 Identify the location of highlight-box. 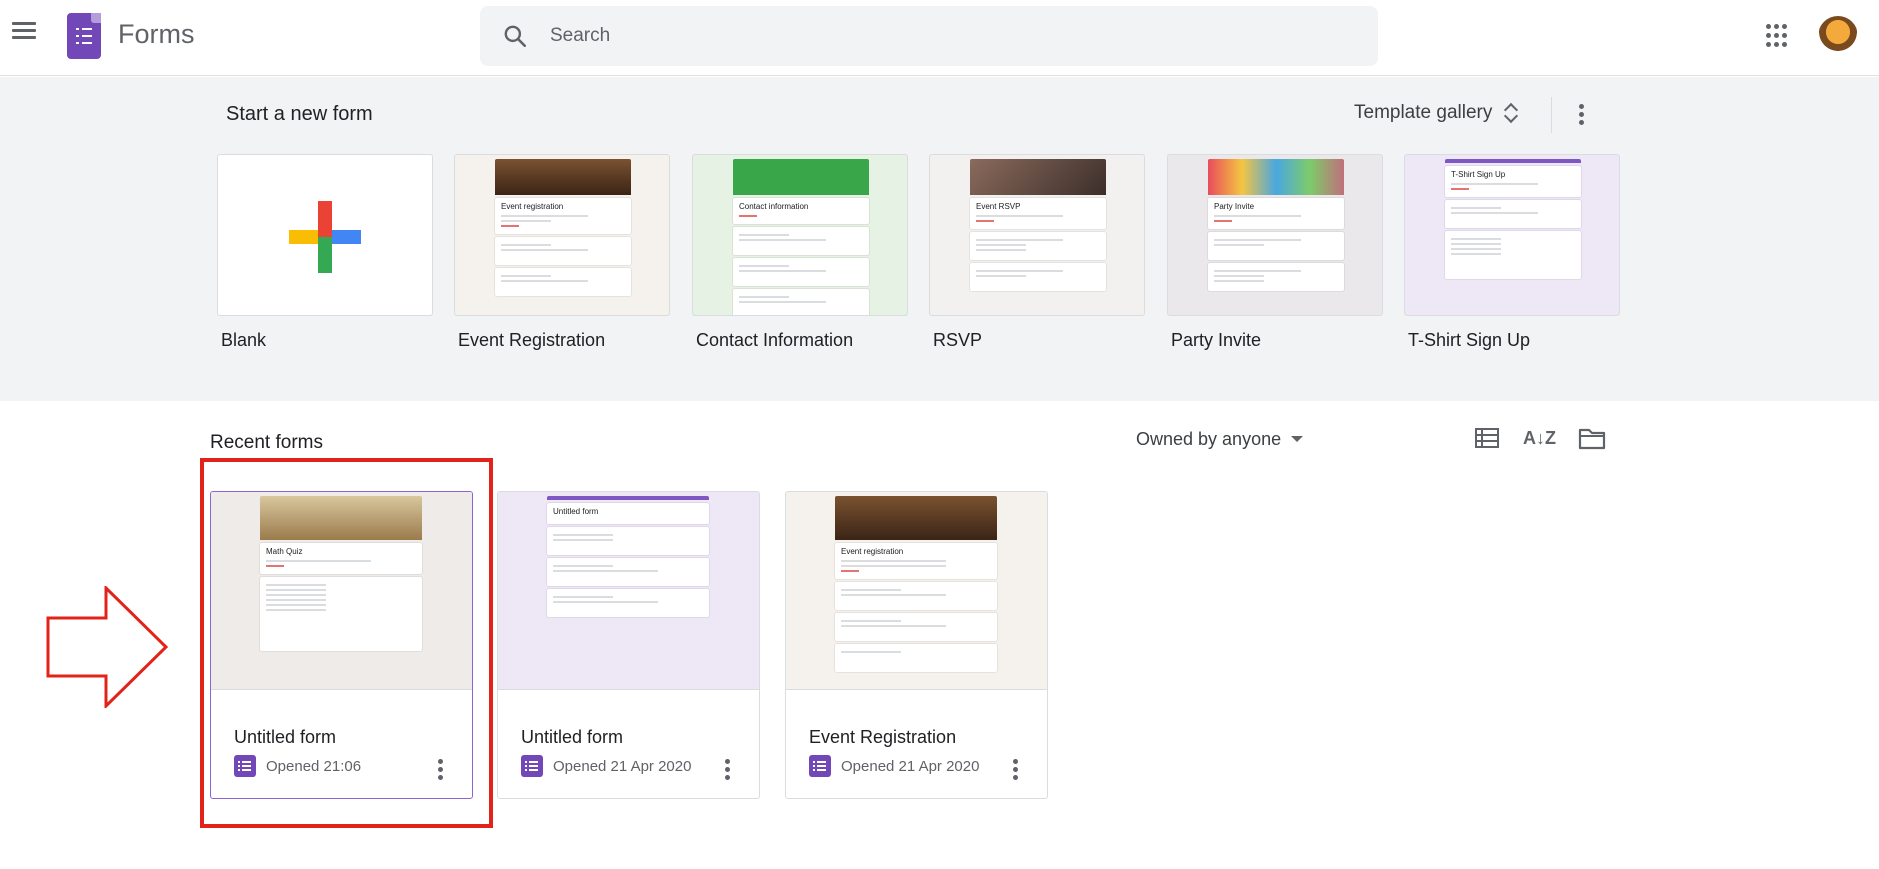
(346, 643).